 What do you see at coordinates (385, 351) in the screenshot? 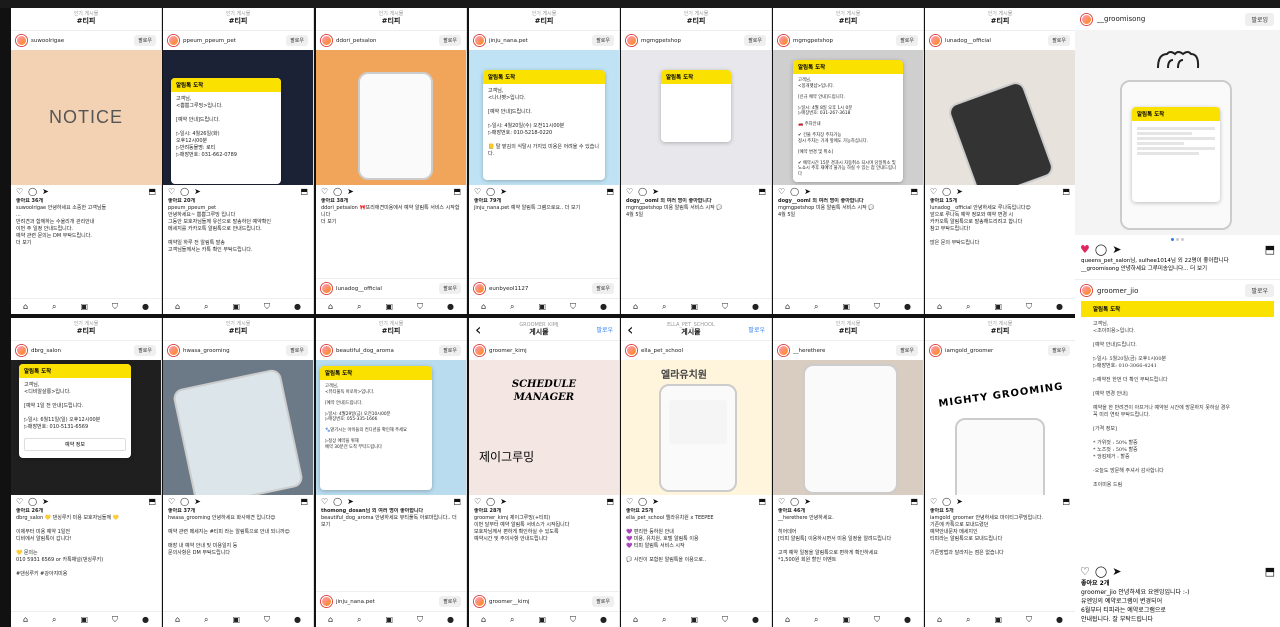
I see `username: beautiful_dog_aroma` at bounding box center [385, 351].